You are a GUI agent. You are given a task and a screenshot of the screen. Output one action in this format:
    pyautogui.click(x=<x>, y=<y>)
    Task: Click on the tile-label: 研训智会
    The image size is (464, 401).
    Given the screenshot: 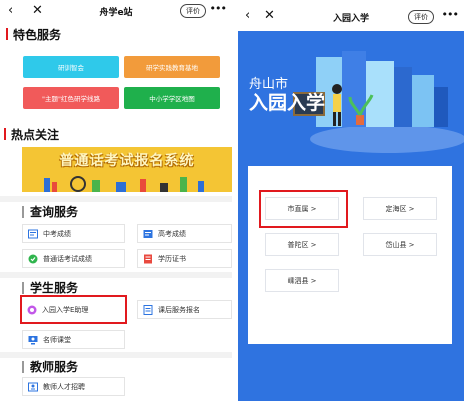 What is the action you would take?
    pyautogui.click(x=71, y=68)
    